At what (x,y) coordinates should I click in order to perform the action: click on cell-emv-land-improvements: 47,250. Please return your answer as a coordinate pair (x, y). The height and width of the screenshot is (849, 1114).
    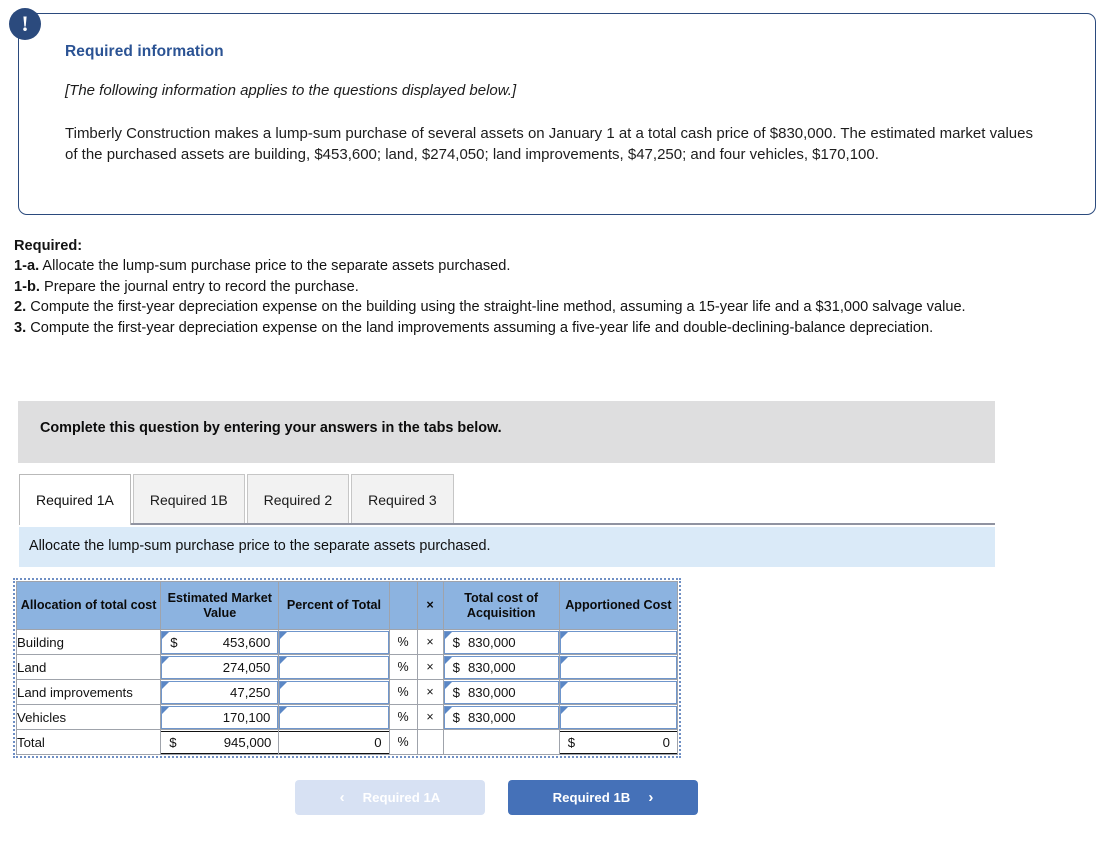
    Looking at the image, I should click on (220, 692).